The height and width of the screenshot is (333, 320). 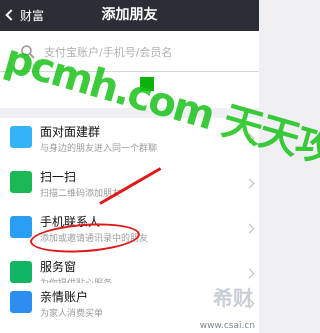 What do you see at coordinates (21, 137) in the screenshot?
I see `group-icon` at bounding box center [21, 137].